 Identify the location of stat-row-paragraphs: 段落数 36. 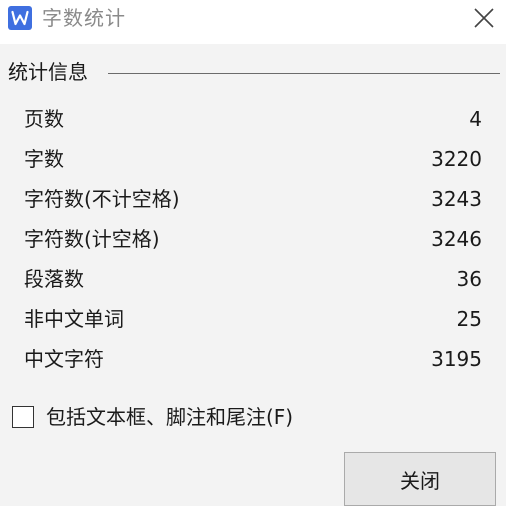
(254, 280).